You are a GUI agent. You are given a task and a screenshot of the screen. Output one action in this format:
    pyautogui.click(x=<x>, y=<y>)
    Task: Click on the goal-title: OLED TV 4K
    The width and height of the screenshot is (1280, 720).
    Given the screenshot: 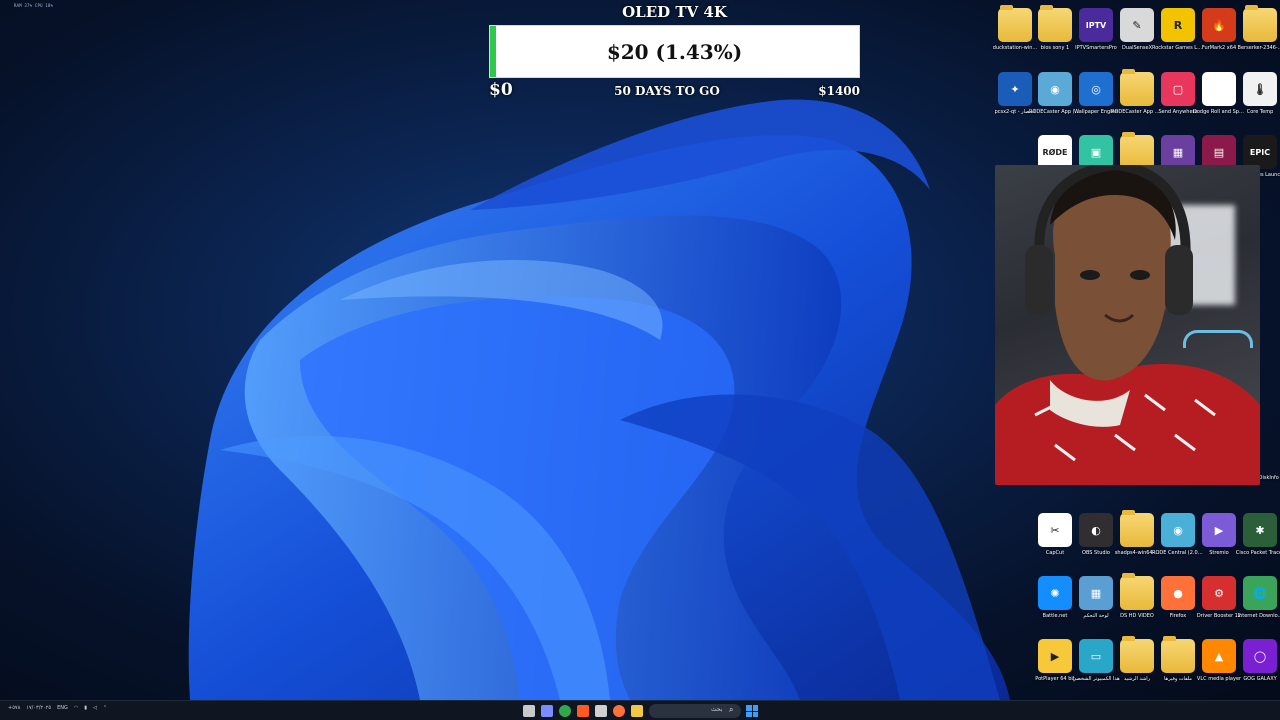 What is the action you would take?
    pyautogui.click(x=674, y=12)
    